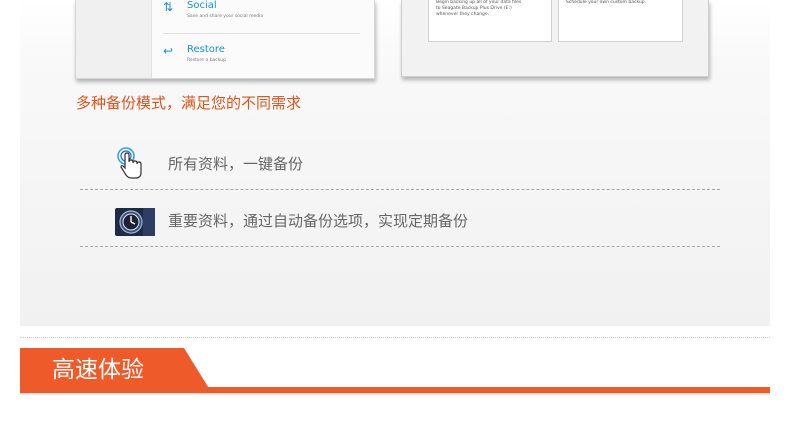 This screenshot has height=443, width=790. I want to click on hand-pointer-icon, so click(129, 163).